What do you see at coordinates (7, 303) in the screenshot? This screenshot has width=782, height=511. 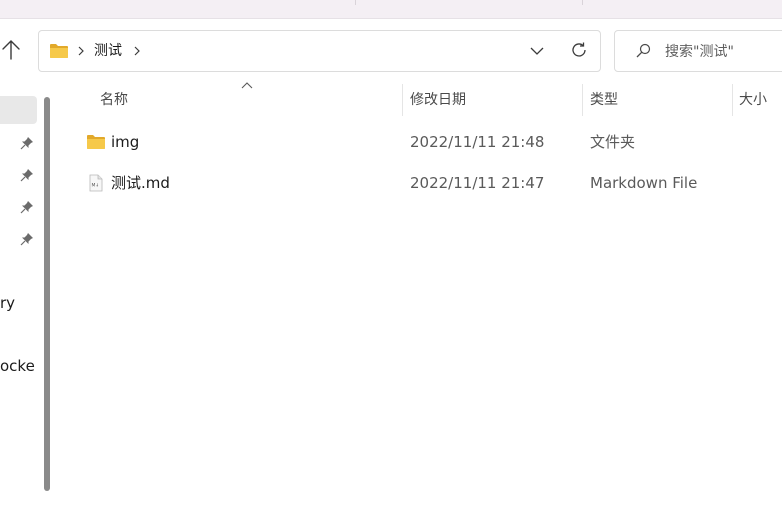 I see `nav-item-label: ry` at bounding box center [7, 303].